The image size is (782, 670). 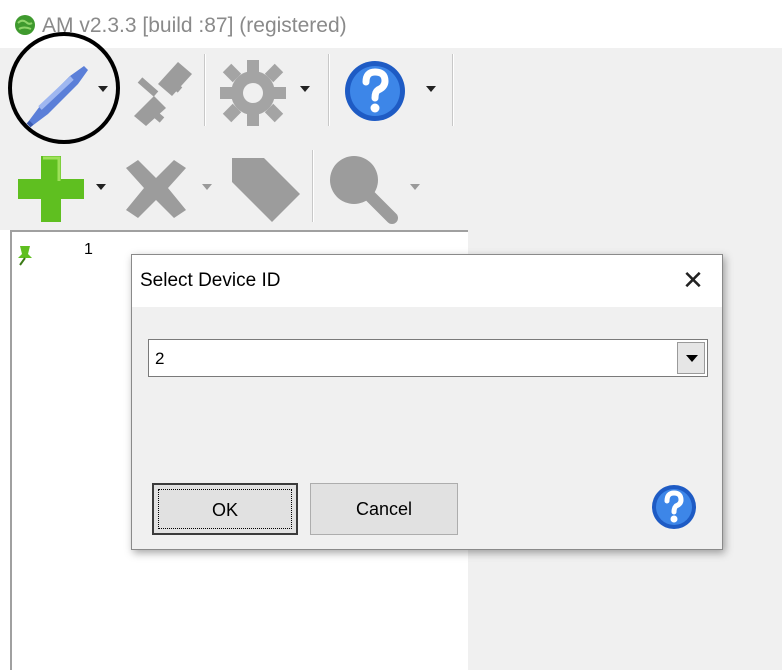 What do you see at coordinates (156, 189) in the screenshot?
I see `delete-x-icon` at bounding box center [156, 189].